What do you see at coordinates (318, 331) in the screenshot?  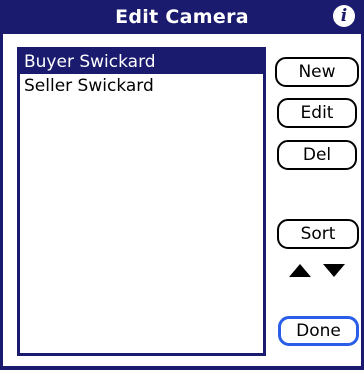 I see `done-button: Done` at bounding box center [318, 331].